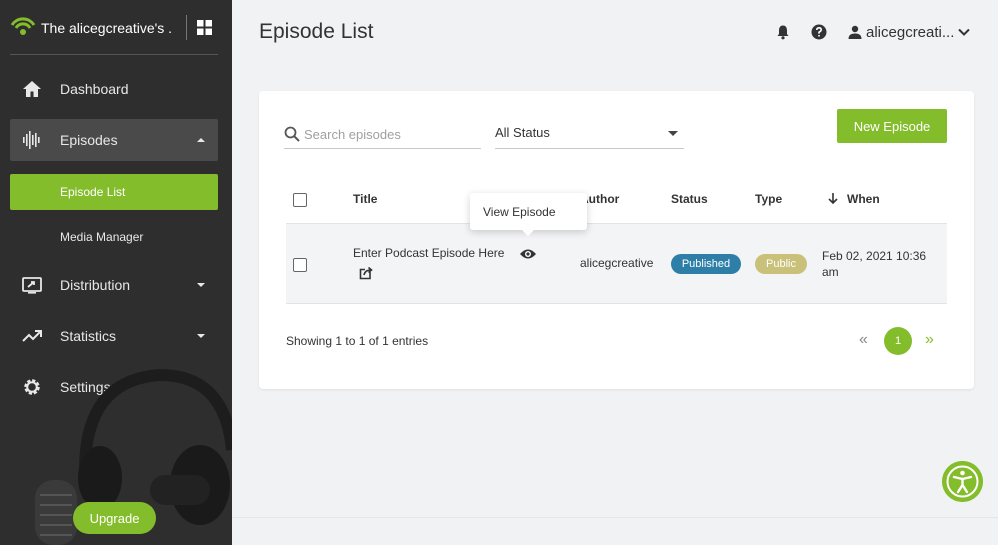  I want to click on episode-title: Enter Podcast Episode Here, so click(428, 253).